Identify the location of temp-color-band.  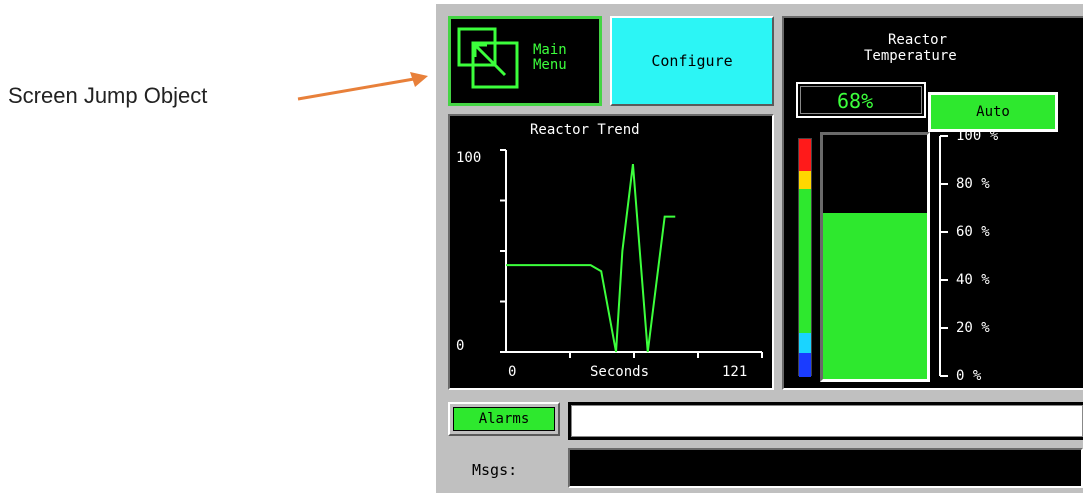
(805, 257).